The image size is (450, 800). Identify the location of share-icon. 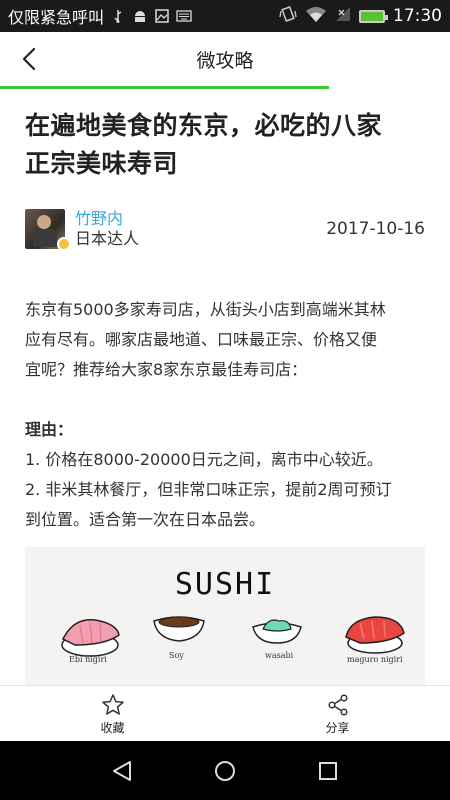
(337, 704).